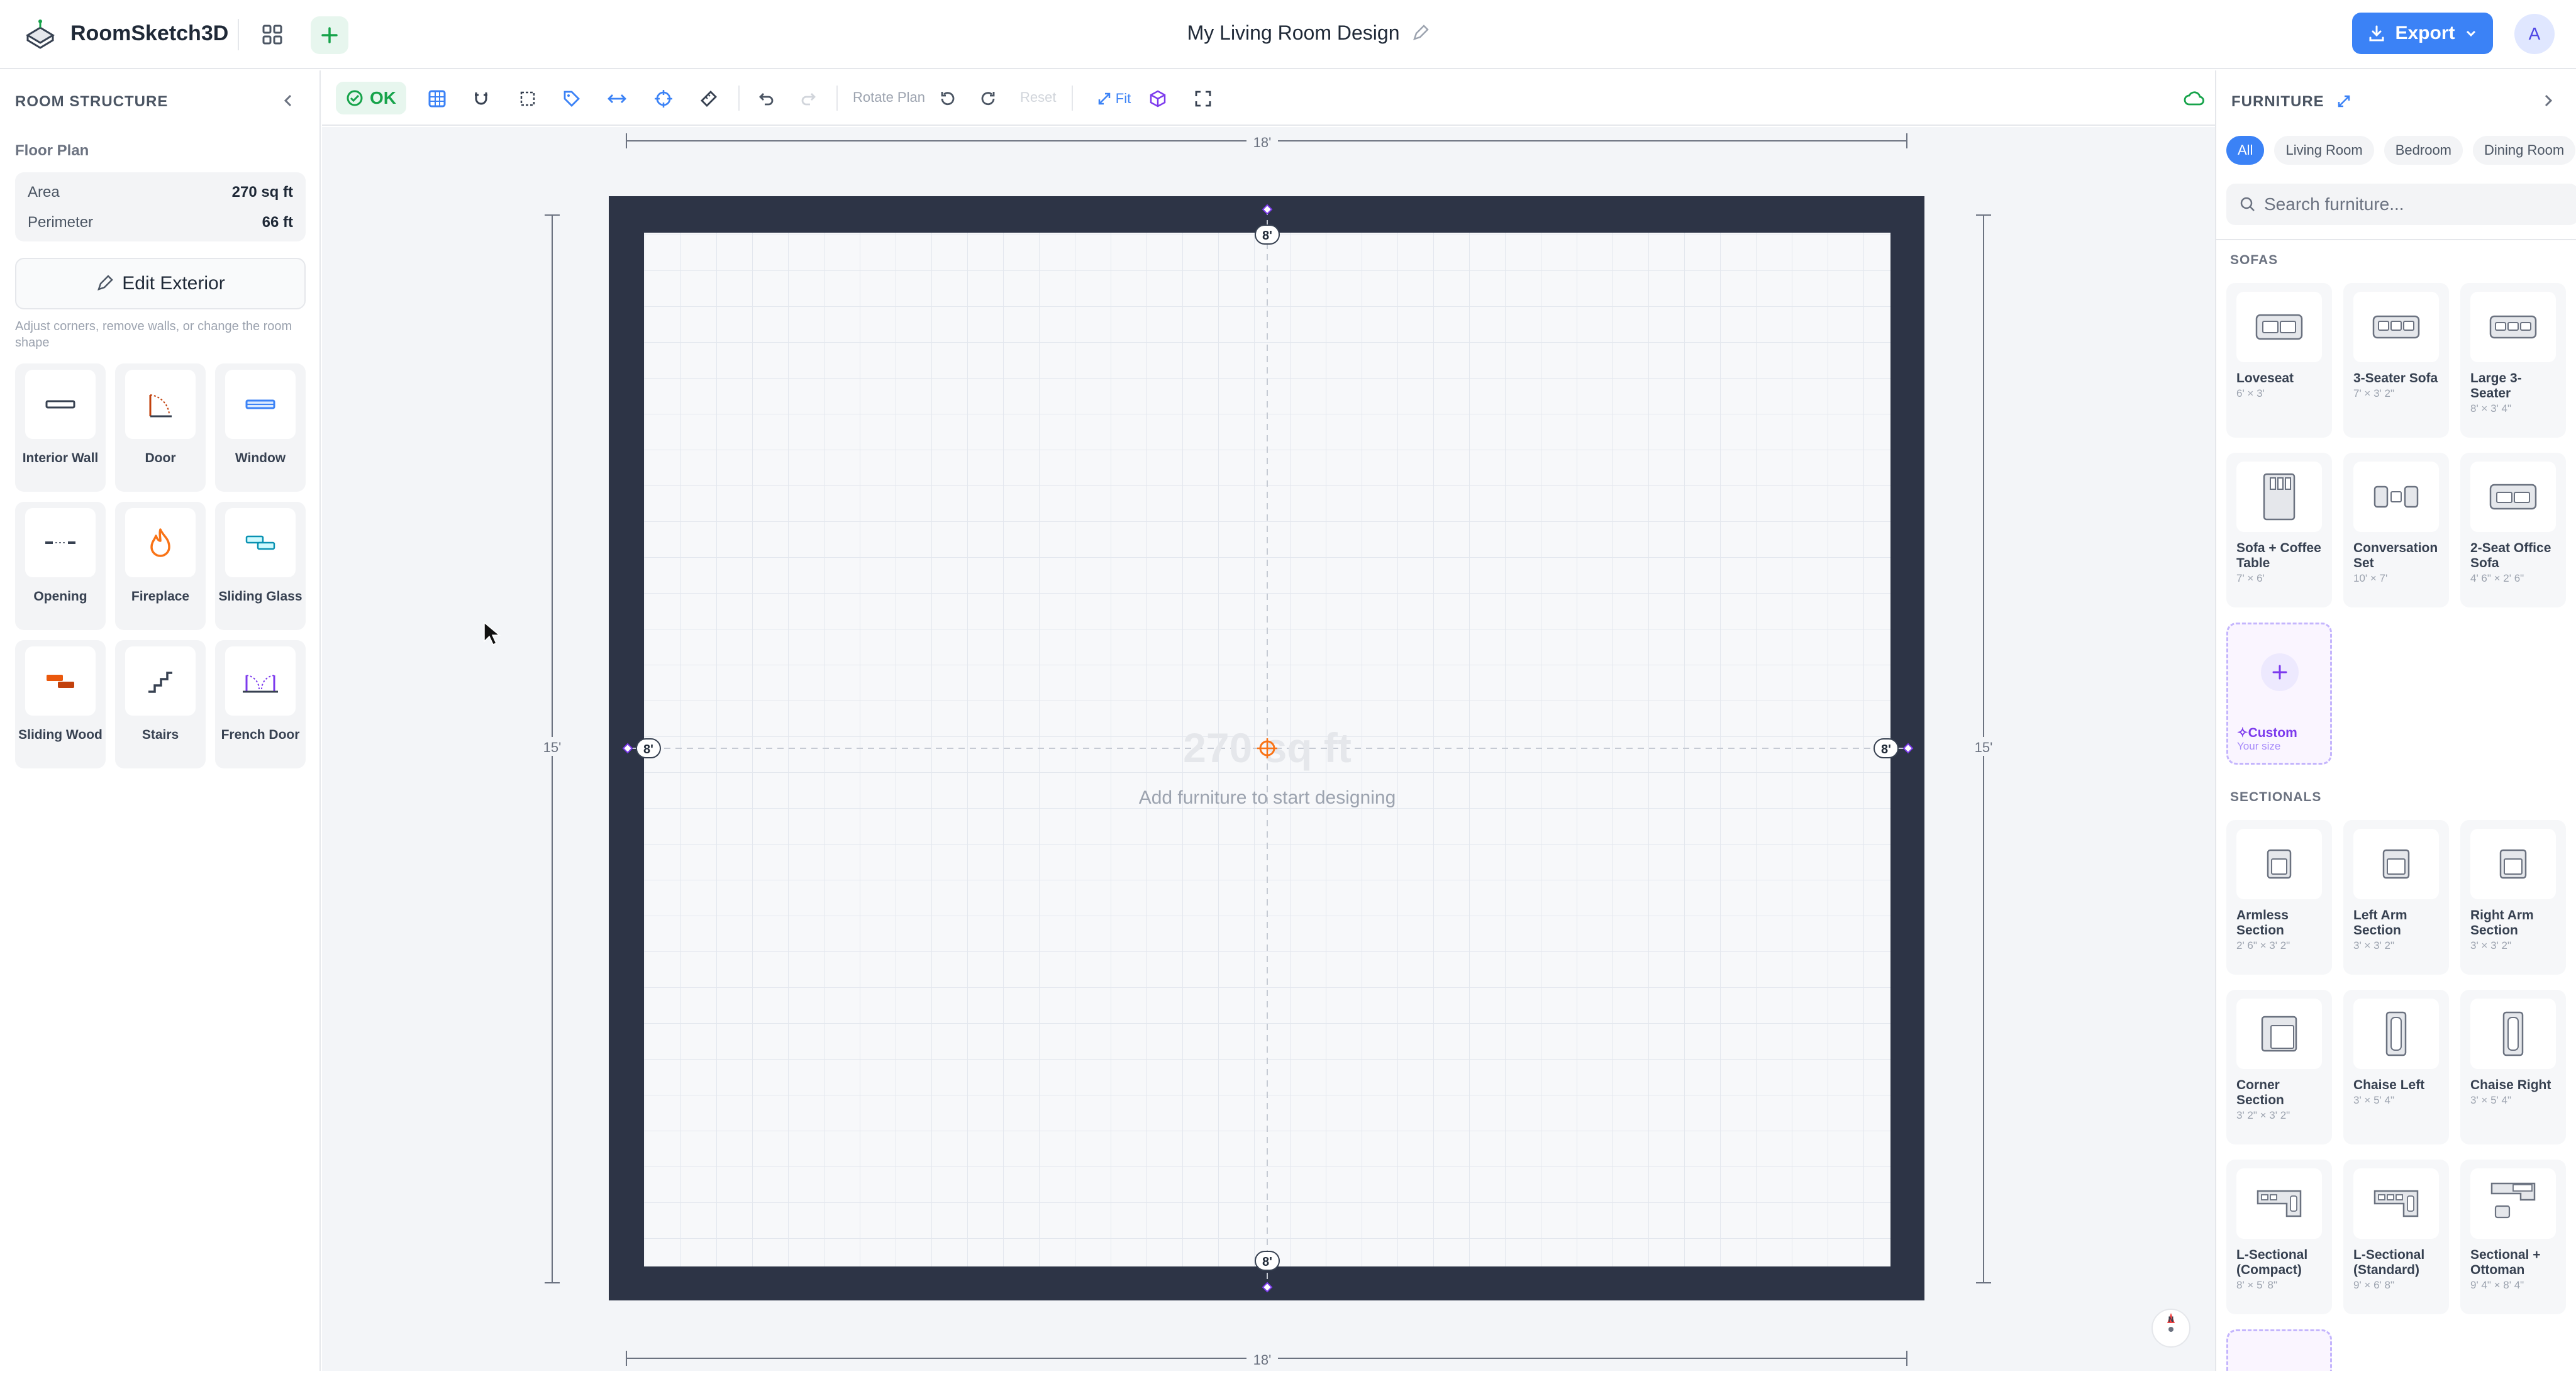 This screenshot has width=2576, height=1374. Describe the element at coordinates (481, 98) in the screenshot. I see `snap-button` at that location.